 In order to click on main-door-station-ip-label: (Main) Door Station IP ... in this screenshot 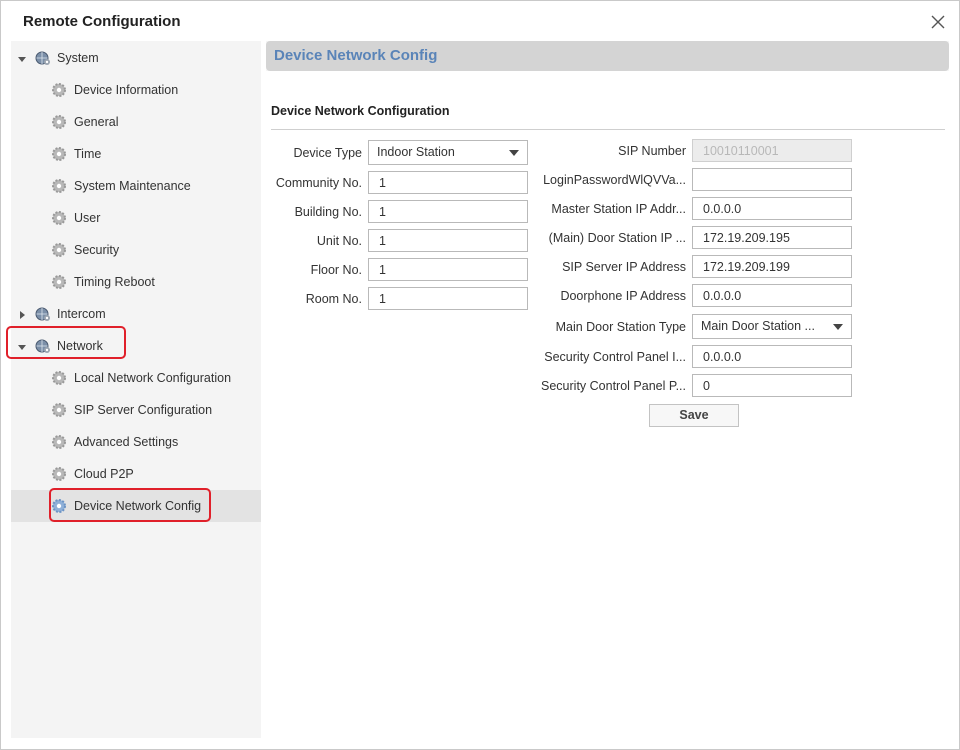, I will do `click(617, 238)`.